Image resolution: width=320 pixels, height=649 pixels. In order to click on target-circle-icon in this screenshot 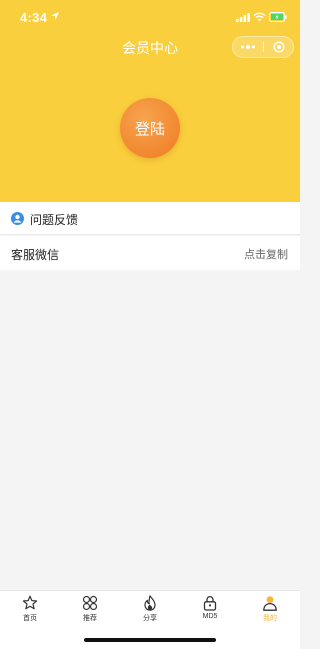, I will do `click(279, 47)`.